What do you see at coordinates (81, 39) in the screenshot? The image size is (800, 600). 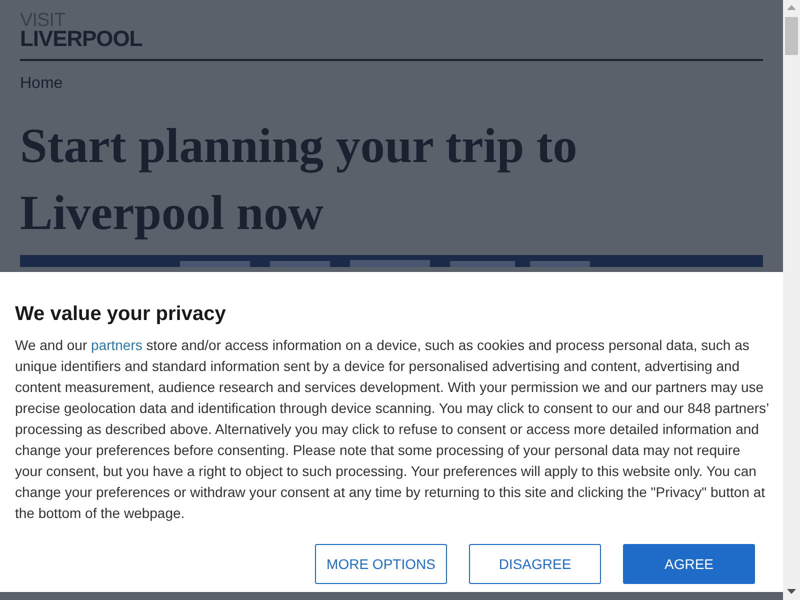 I see `logo-text: LIVERPOOL` at bounding box center [81, 39].